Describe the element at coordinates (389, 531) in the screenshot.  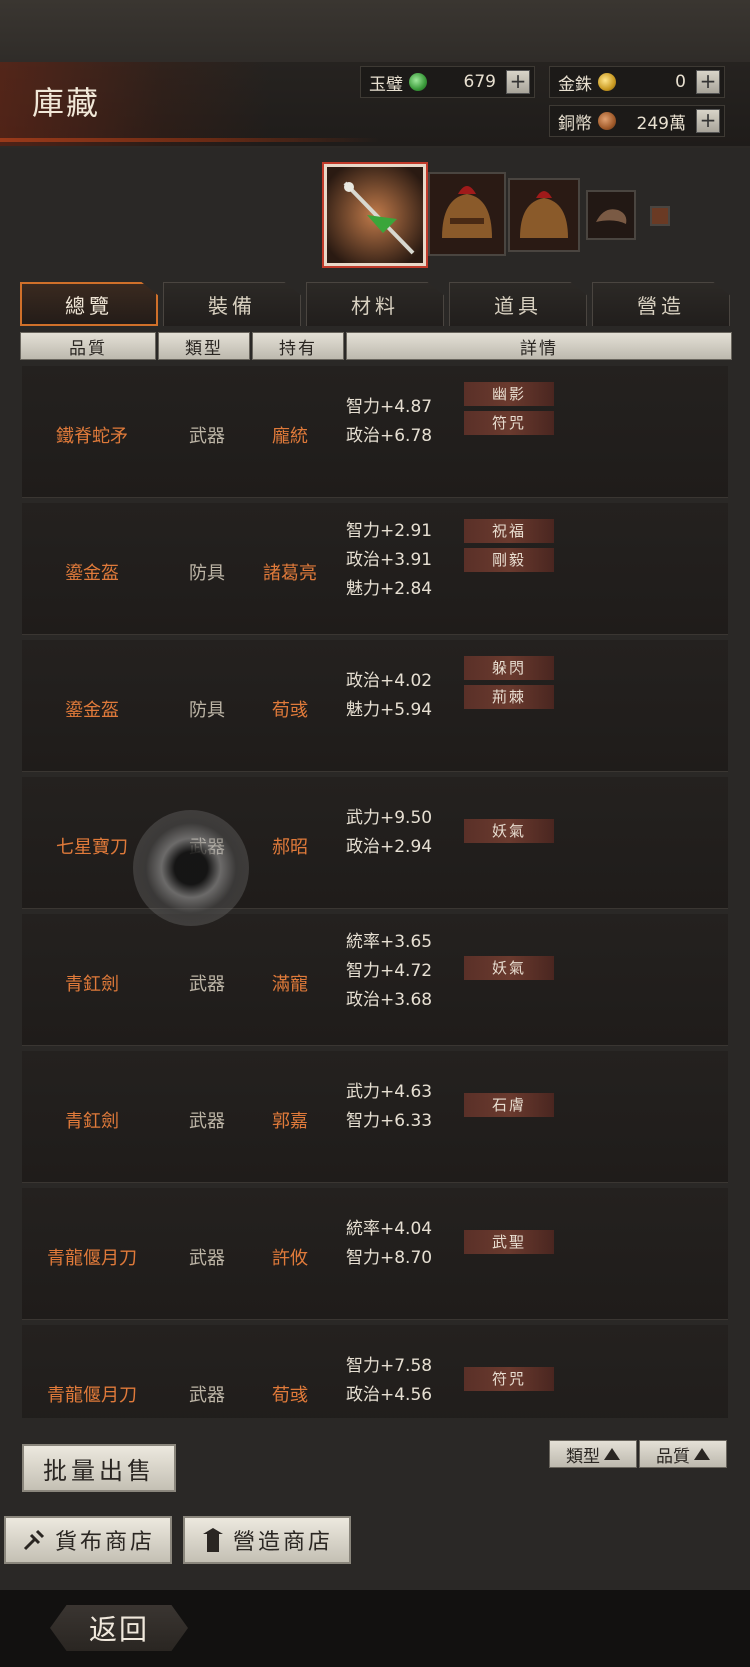
I see `stat-line: 智力+2.91` at that location.